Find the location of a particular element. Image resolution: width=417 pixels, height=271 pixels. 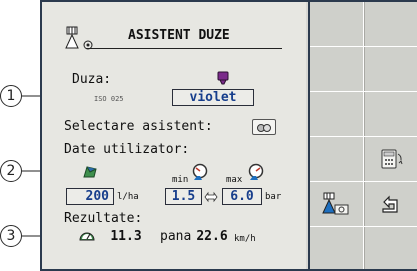

callout-2: 2 is located at coordinates (11, 171).